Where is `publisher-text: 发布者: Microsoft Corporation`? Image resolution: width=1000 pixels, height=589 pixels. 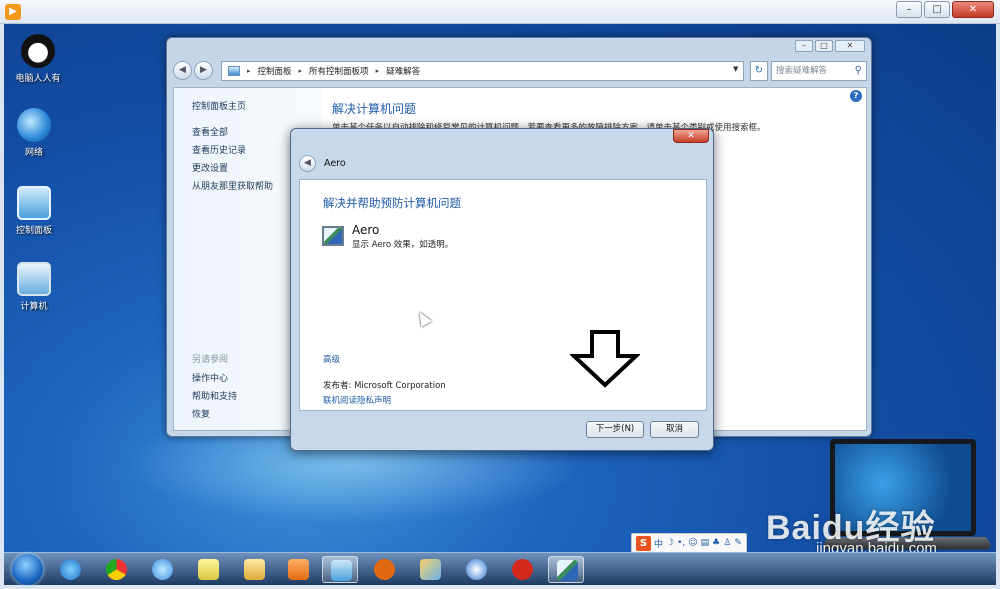 publisher-text: 发布者: Microsoft Corporation is located at coordinates (384, 386).